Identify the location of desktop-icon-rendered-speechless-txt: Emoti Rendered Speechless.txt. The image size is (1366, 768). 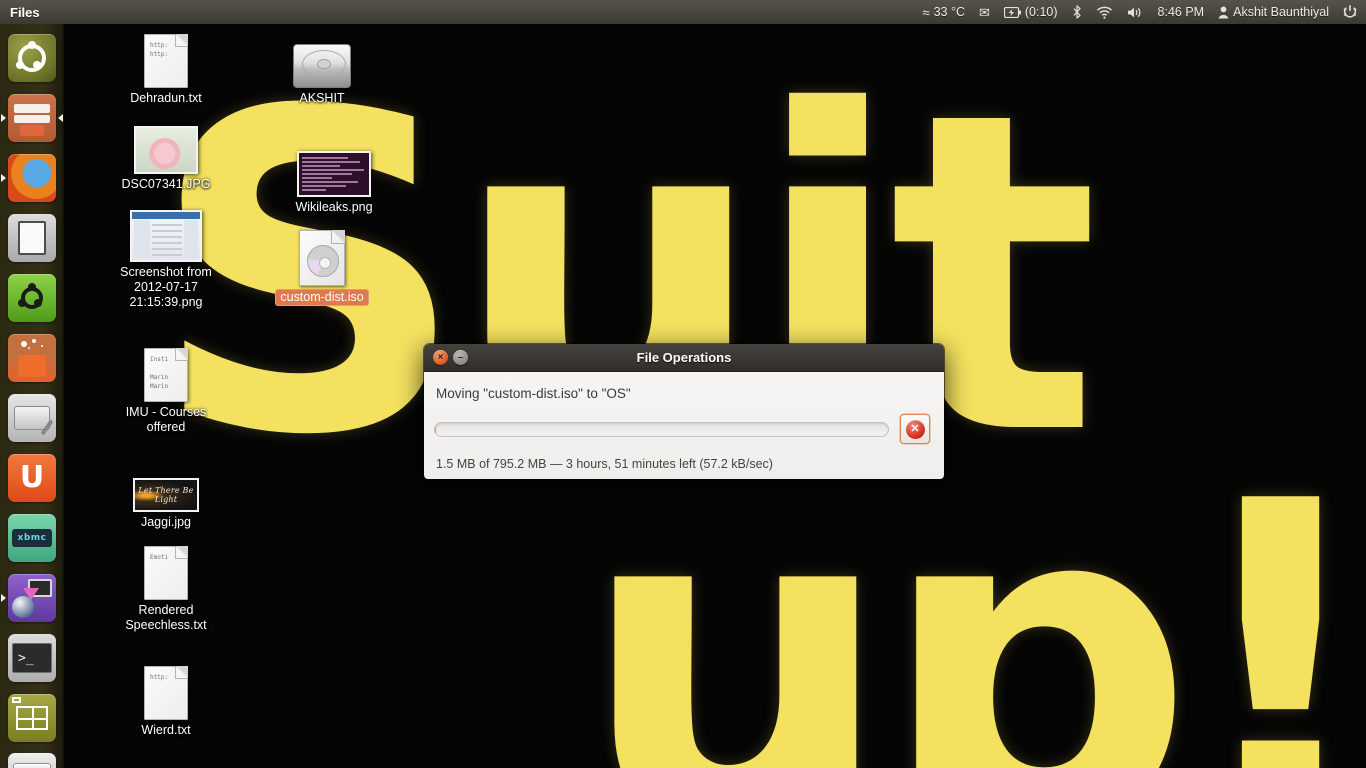
(166, 585).